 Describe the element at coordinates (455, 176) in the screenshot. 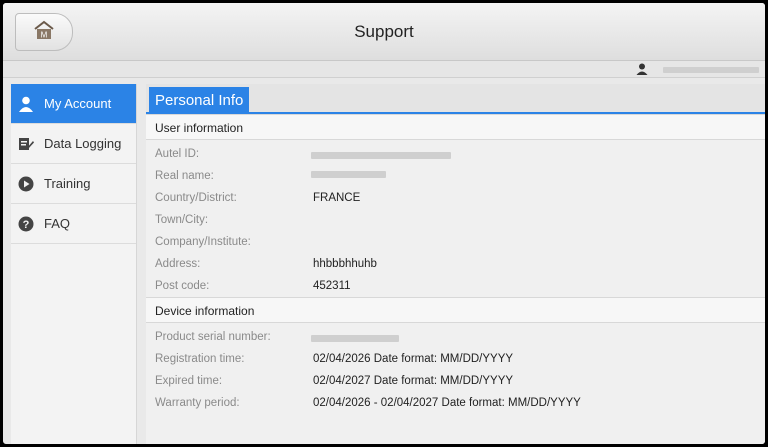

I see `info-row-real-name: Real name:` at that location.